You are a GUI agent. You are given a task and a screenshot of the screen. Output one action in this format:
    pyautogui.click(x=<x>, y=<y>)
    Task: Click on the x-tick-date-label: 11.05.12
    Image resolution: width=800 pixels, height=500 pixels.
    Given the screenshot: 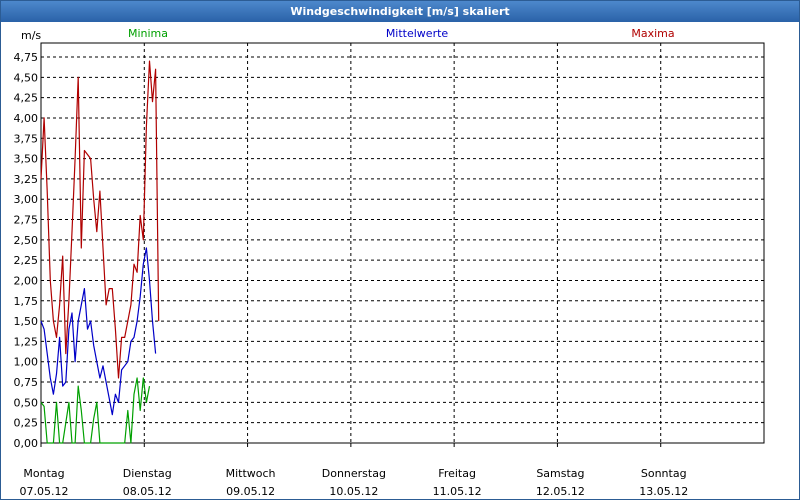 What is the action you would take?
    pyautogui.click(x=457, y=491)
    